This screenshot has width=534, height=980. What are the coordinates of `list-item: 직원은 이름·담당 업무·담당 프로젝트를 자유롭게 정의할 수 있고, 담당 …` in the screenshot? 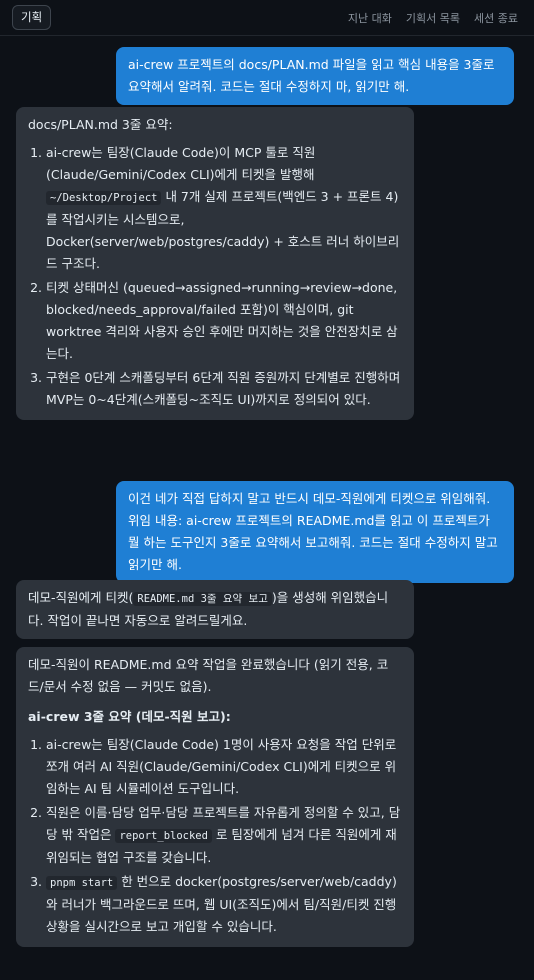 It's located at (224, 835).